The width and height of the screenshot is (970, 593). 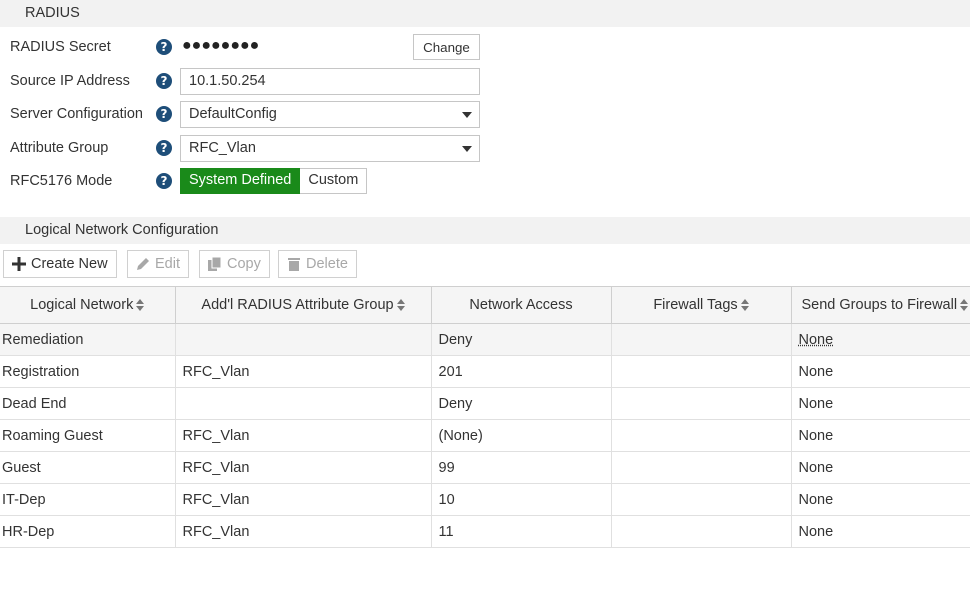 I want to click on cell-logical-network: IT-Dep, so click(x=88, y=499).